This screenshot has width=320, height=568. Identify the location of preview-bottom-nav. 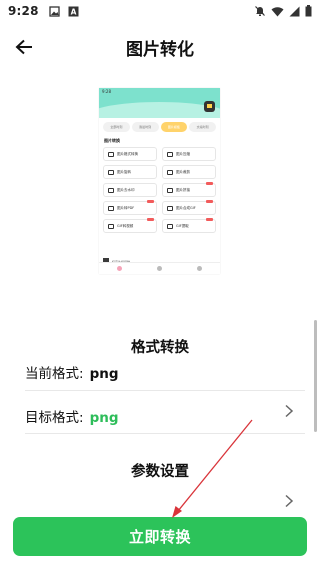
(159, 268).